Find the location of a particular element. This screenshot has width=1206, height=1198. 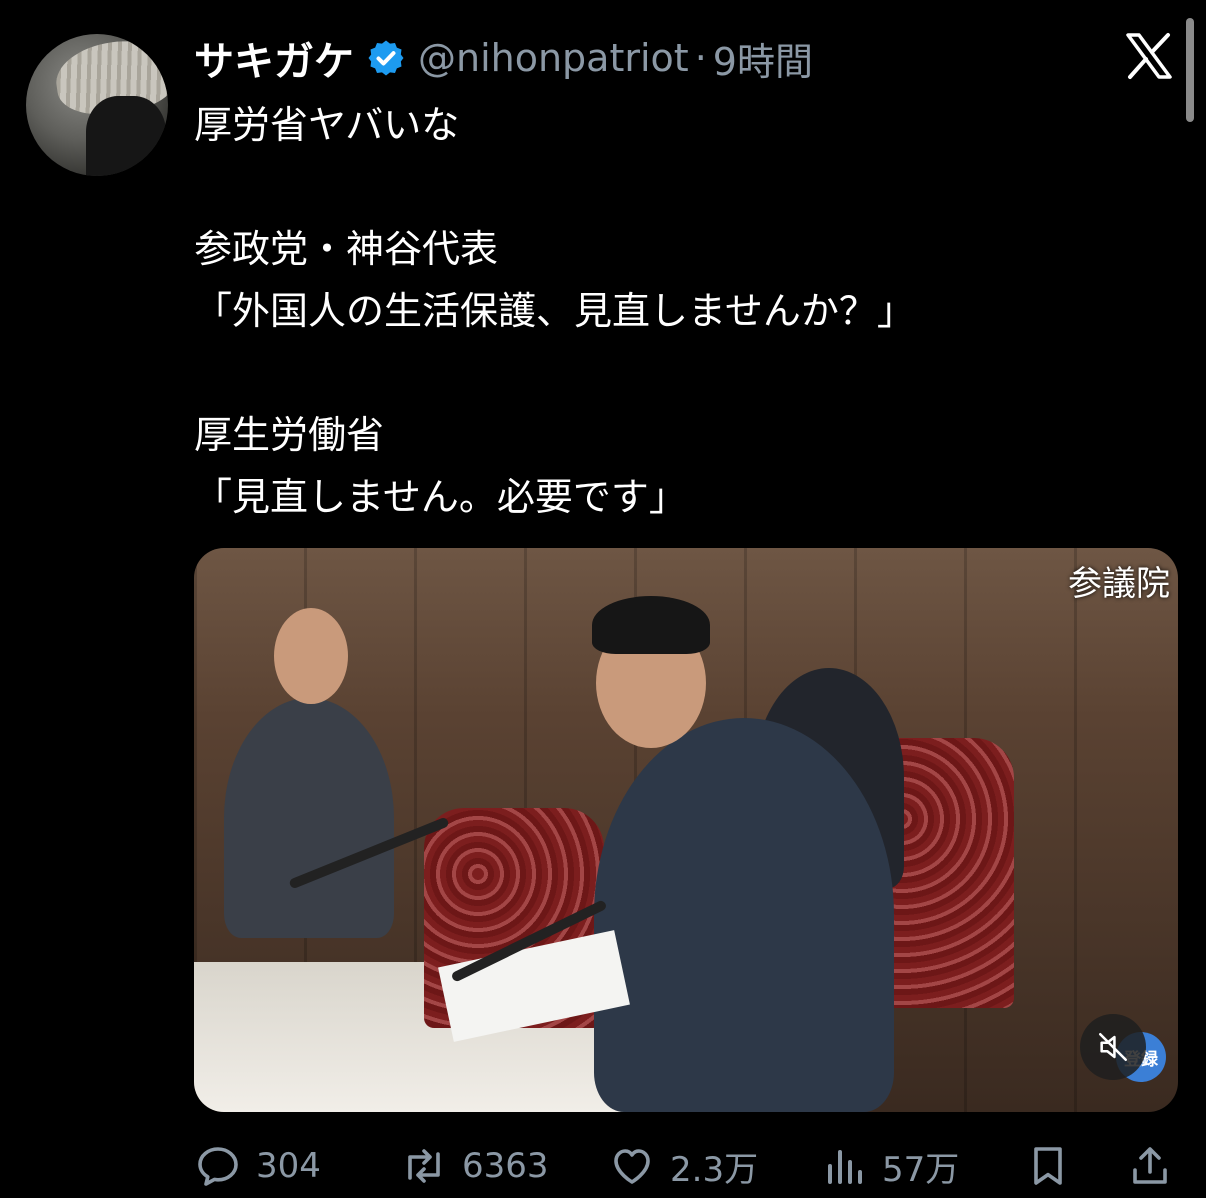

video-watermark: 参議院 is located at coordinates (1119, 584).